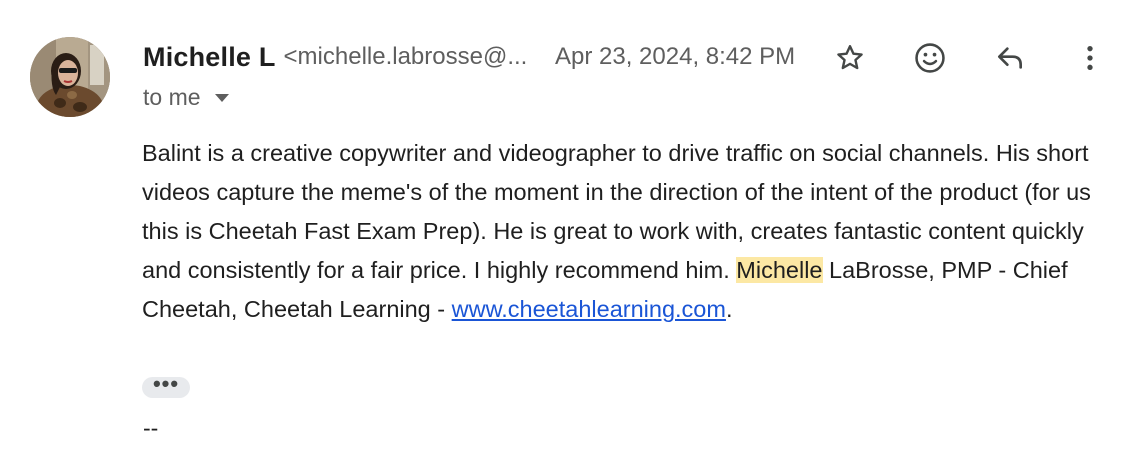 Image resolution: width=1132 pixels, height=452 pixels. I want to click on recipient-details-toggle: to me, so click(186, 97).